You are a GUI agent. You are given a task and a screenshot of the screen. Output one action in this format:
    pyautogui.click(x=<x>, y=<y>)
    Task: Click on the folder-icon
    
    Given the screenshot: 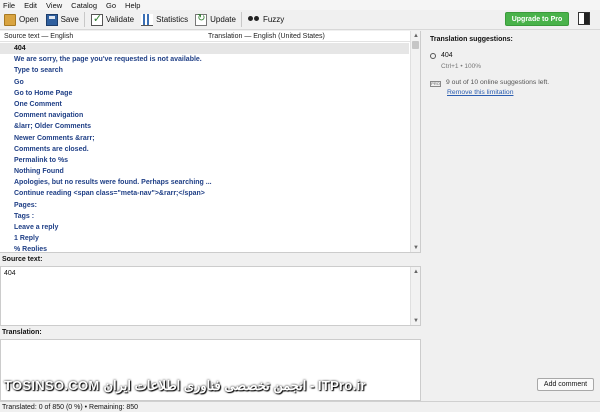 What is the action you would take?
    pyautogui.click(x=10, y=19)
    